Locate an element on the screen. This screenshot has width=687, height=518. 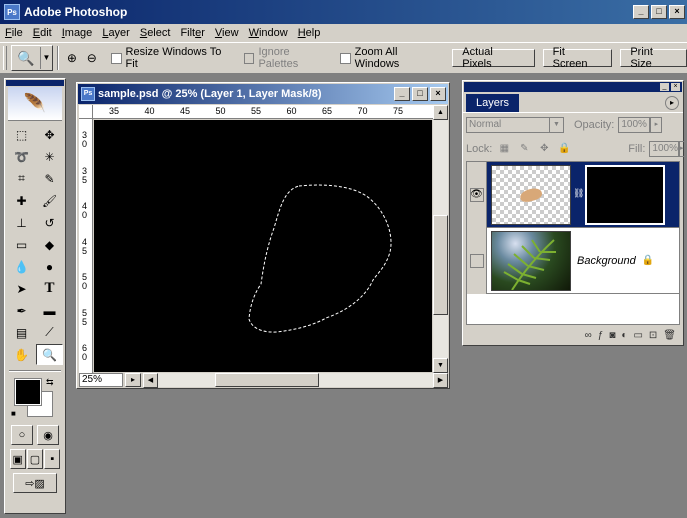
layer-row-background: Background 🔒 is located at coordinates (573, 260).